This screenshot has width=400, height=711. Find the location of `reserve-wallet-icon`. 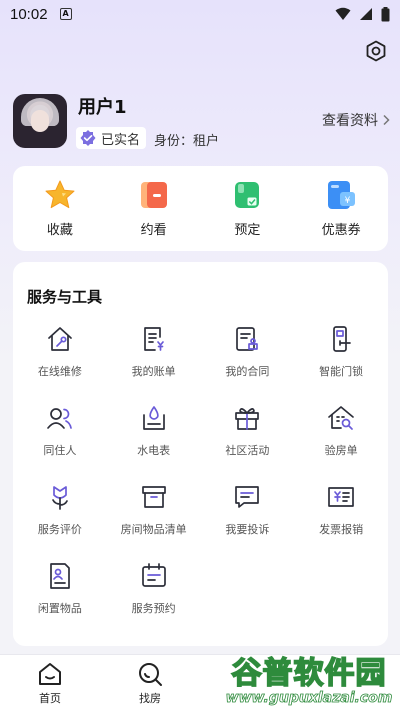

reserve-wallet-icon is located at coordinates (247, 195).